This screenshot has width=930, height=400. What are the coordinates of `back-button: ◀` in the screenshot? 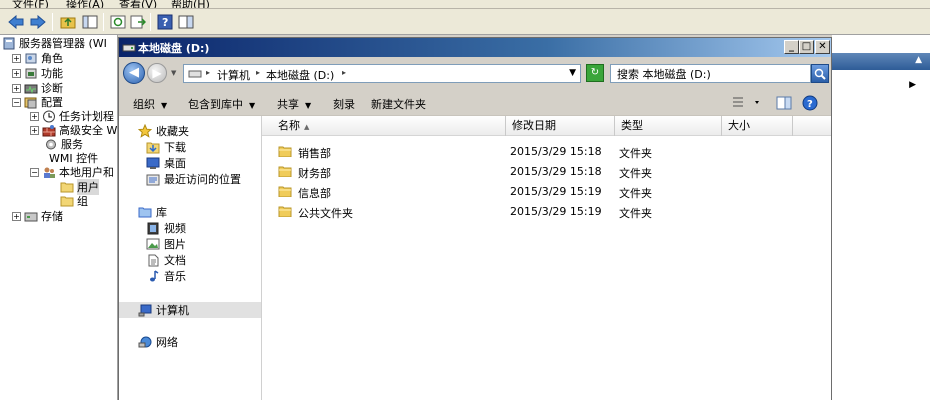 It's located at (134, 73).